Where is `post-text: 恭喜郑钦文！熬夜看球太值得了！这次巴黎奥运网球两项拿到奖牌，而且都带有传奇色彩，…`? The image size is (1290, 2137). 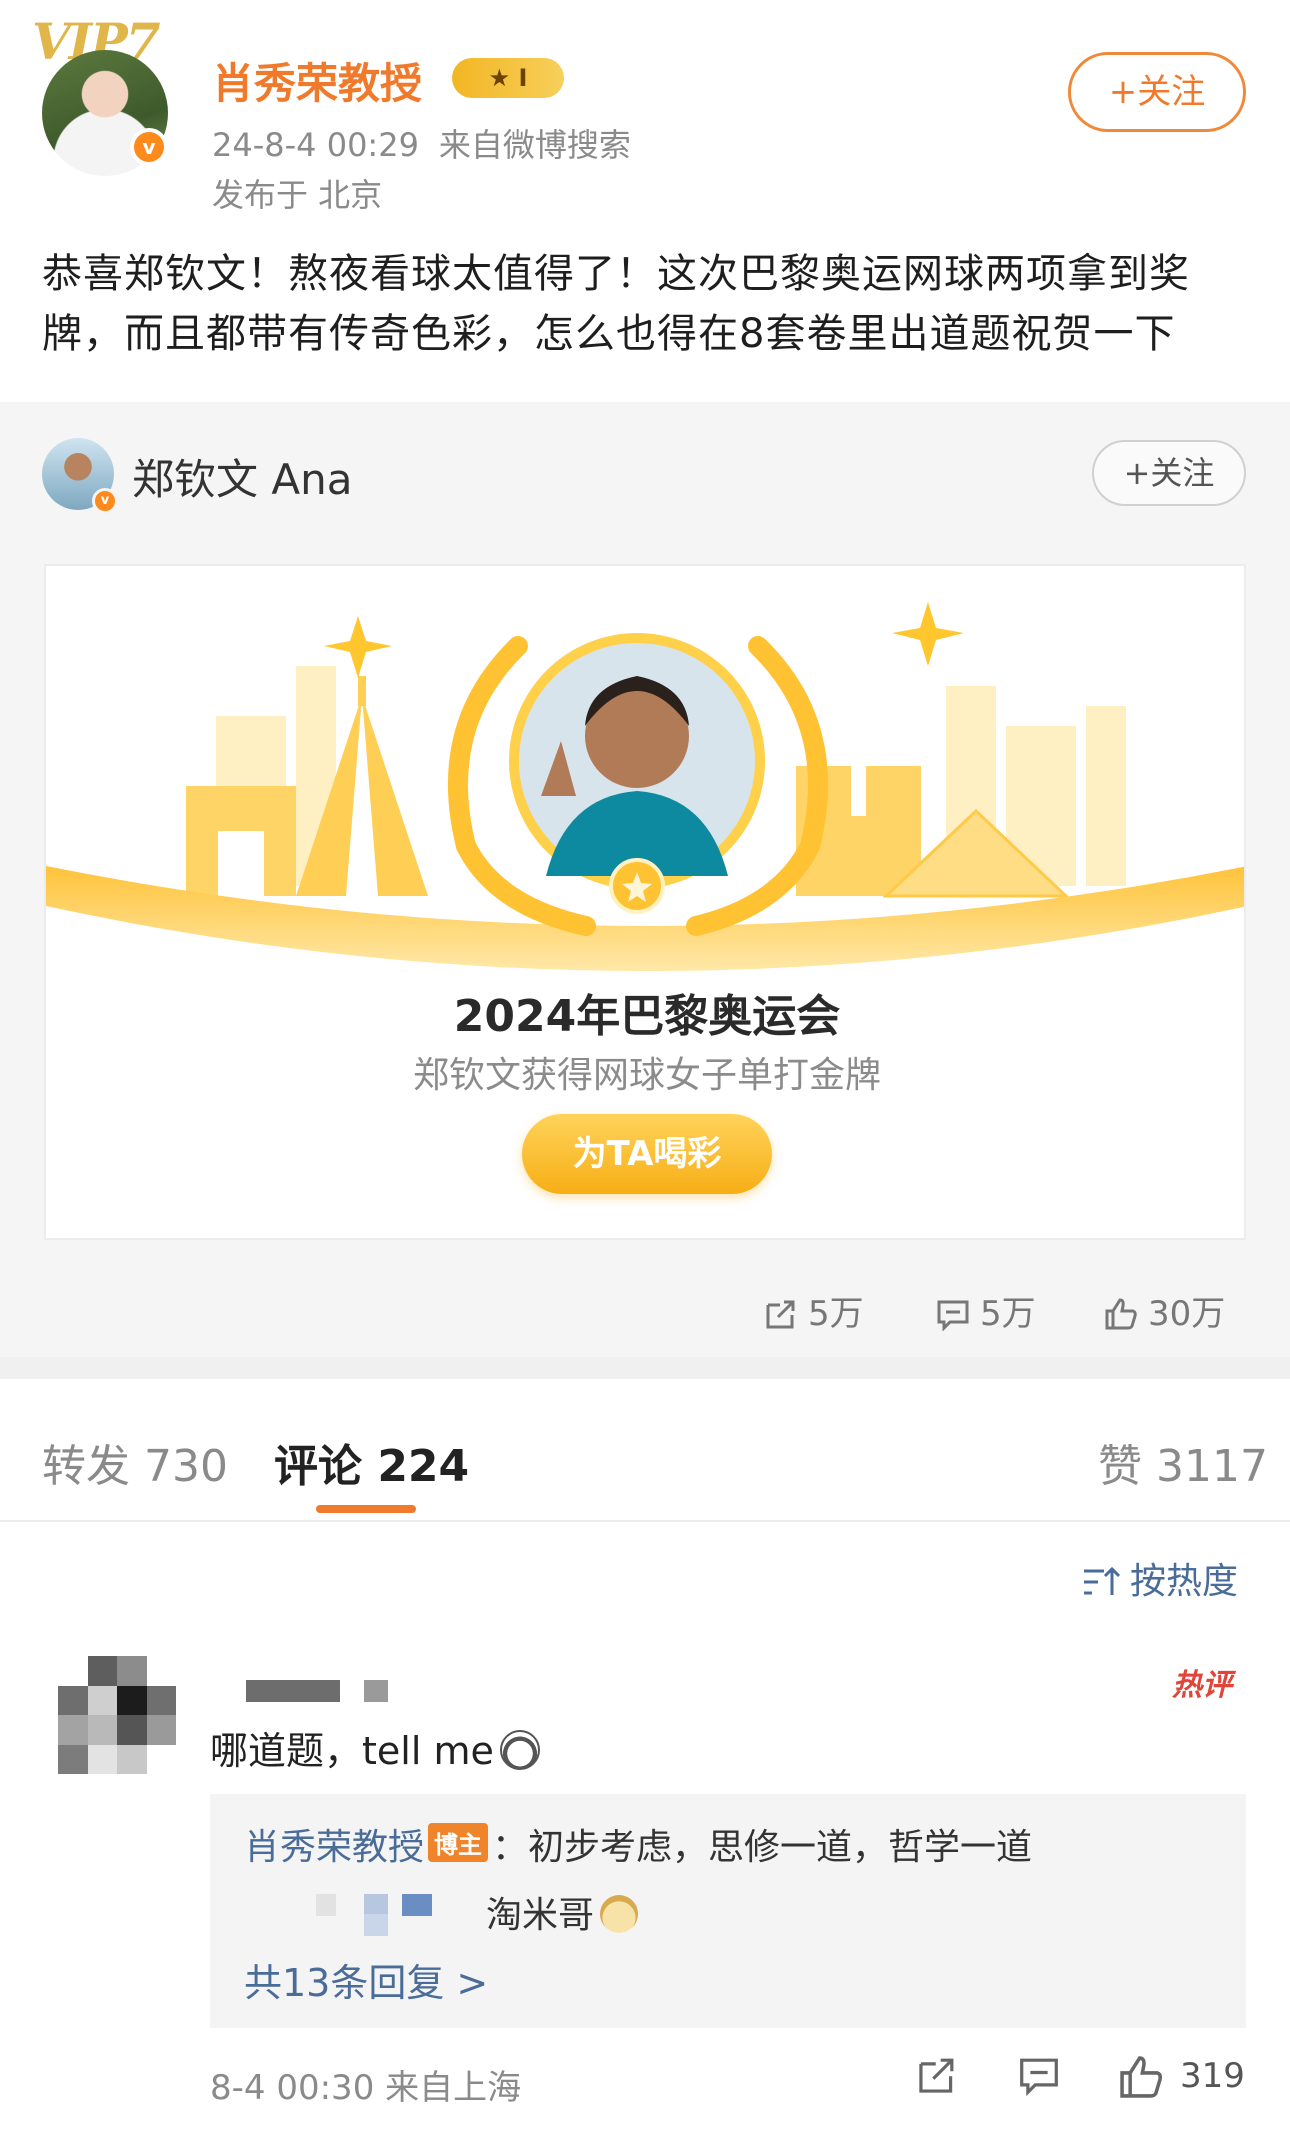
post-text: 恭喜郑钦文！熬夜看球太值得了！这次巴黎奥运网球两项拿到奖牌，而且都带有传奇色彩，… is located at coordinates (616, 304).